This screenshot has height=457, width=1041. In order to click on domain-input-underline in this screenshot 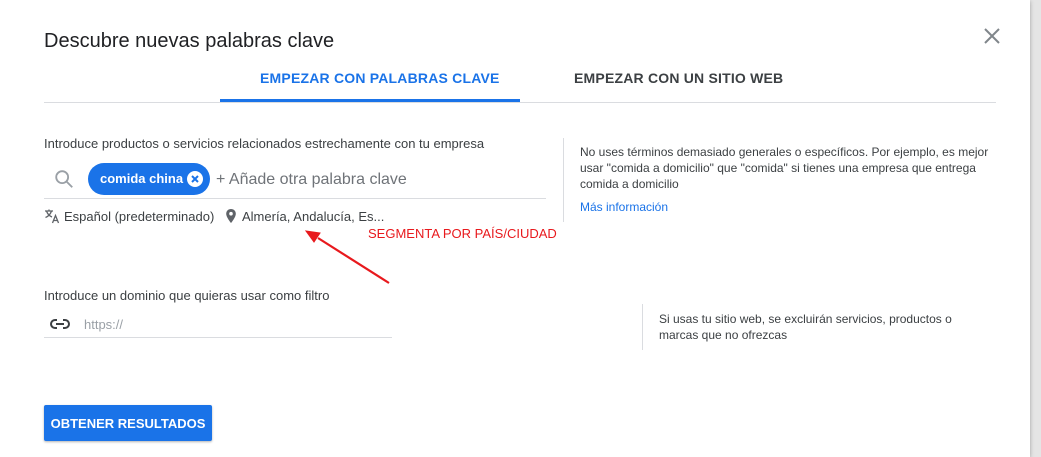, I will do `click(218, 337)`.